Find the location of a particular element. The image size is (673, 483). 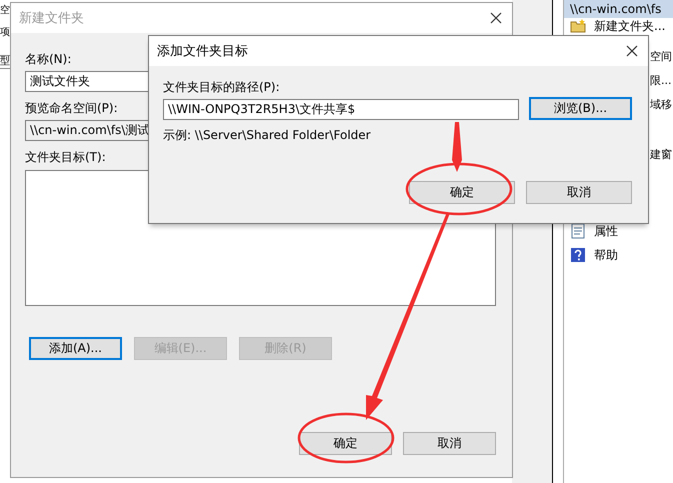

help-icon is located at coordinates (578, 255).